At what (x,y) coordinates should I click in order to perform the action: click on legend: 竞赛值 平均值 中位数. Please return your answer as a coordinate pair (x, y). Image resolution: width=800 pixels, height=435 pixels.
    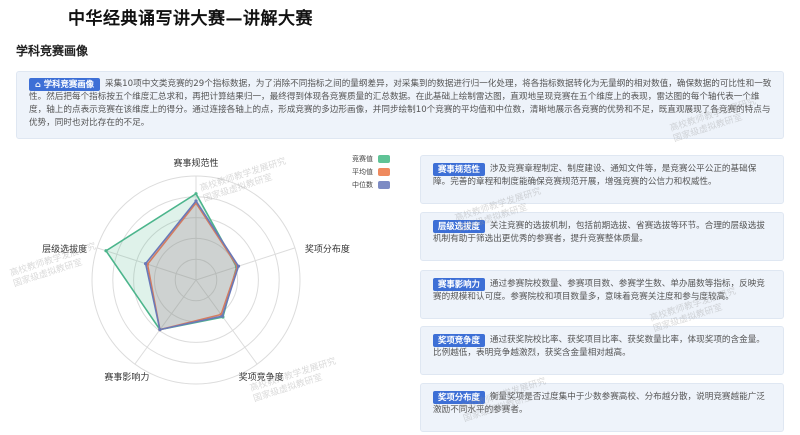
    Looking at the image, I should click on (371, 171).